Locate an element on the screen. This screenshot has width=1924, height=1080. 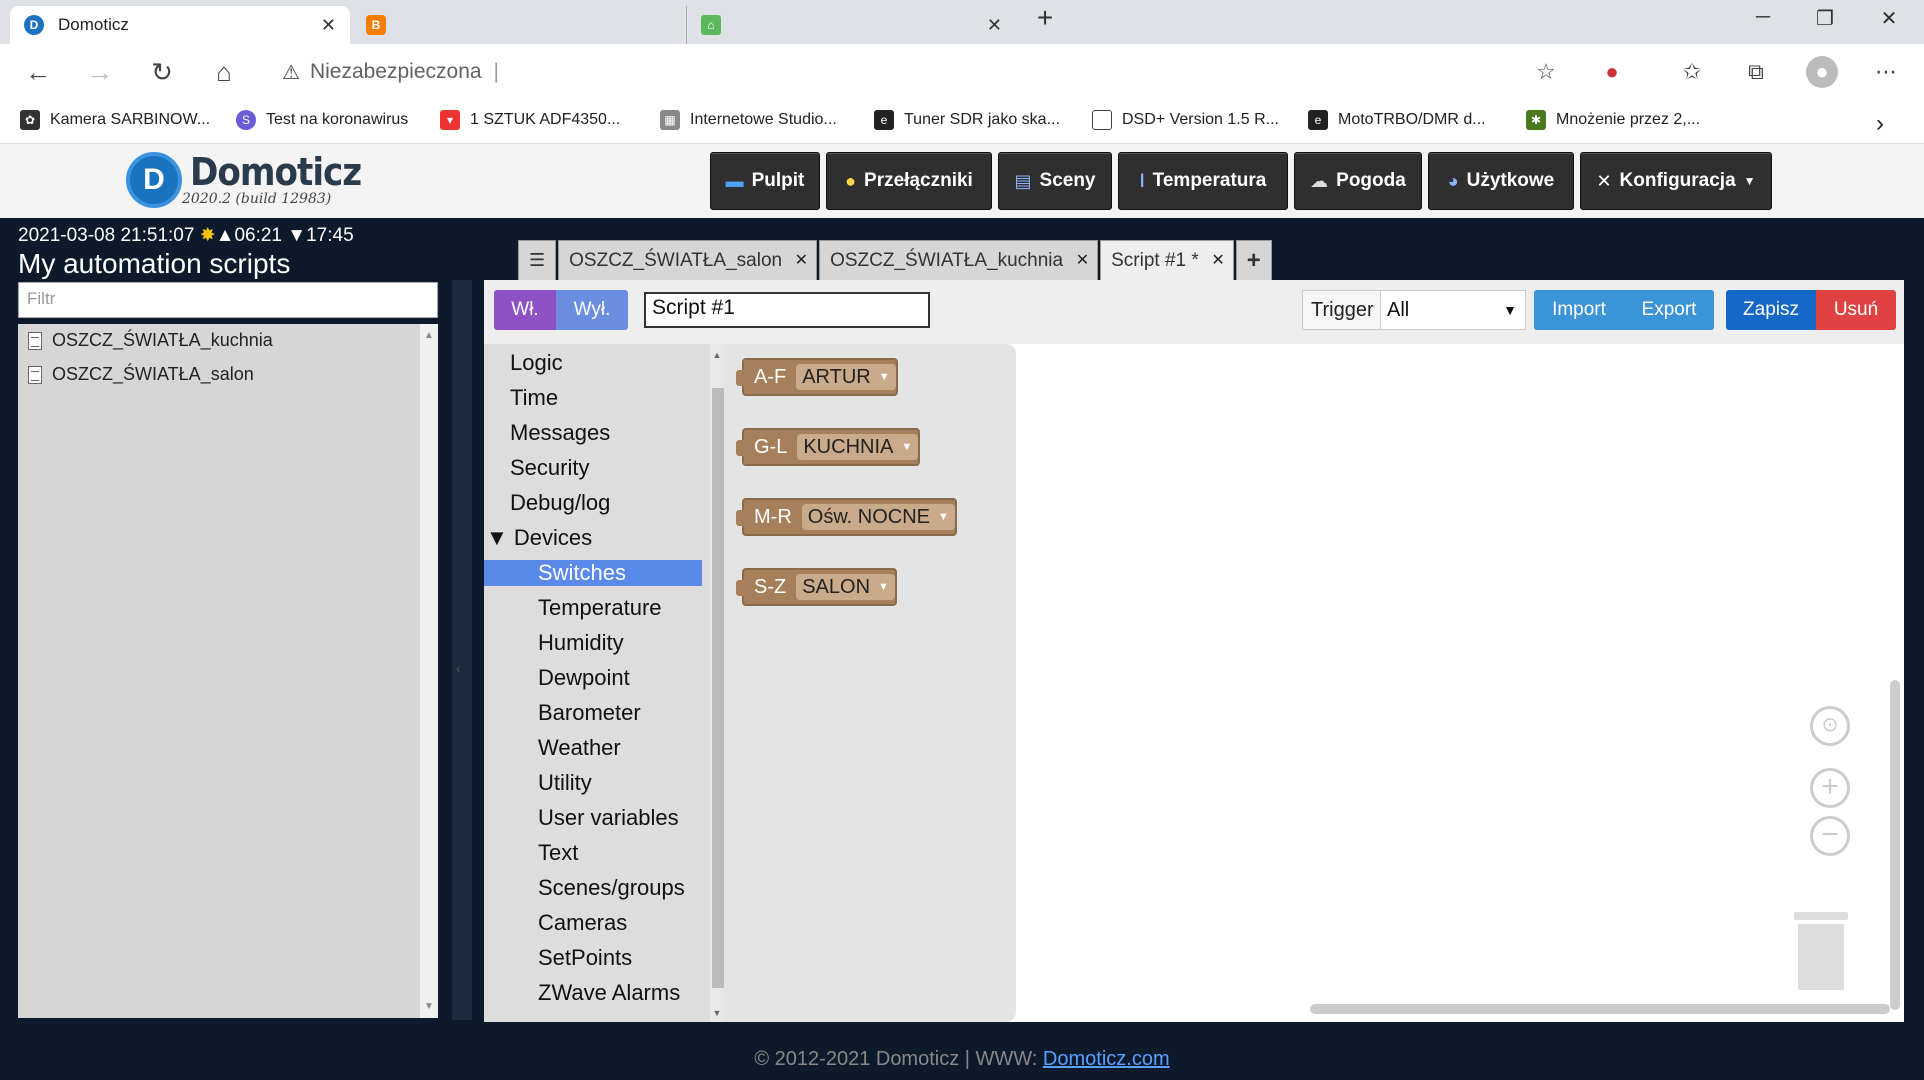
editor-tab-active: Script #1 * ✕ is located at coordinates (1167, 260).